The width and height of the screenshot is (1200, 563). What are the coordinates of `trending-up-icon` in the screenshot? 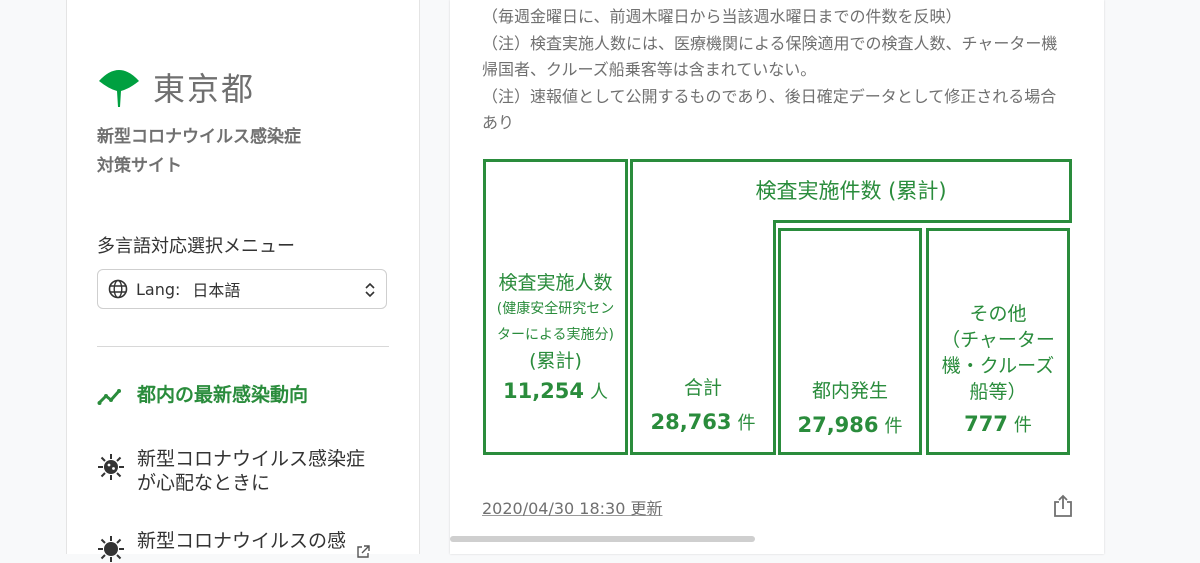 It's located at (109, 397).